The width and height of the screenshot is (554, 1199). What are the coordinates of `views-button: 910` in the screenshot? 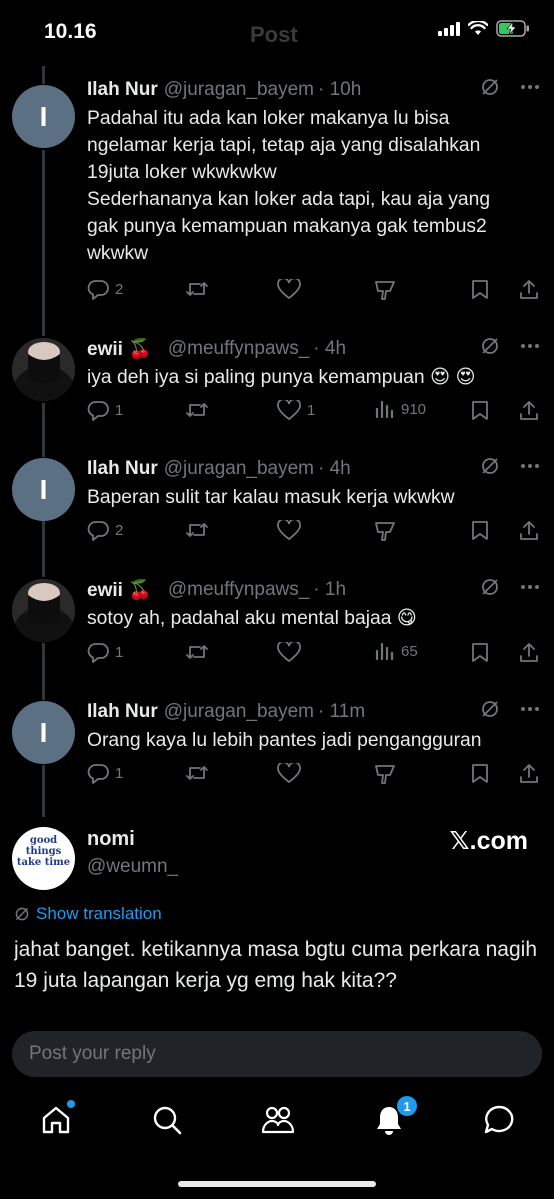 It's located at (400, 409).